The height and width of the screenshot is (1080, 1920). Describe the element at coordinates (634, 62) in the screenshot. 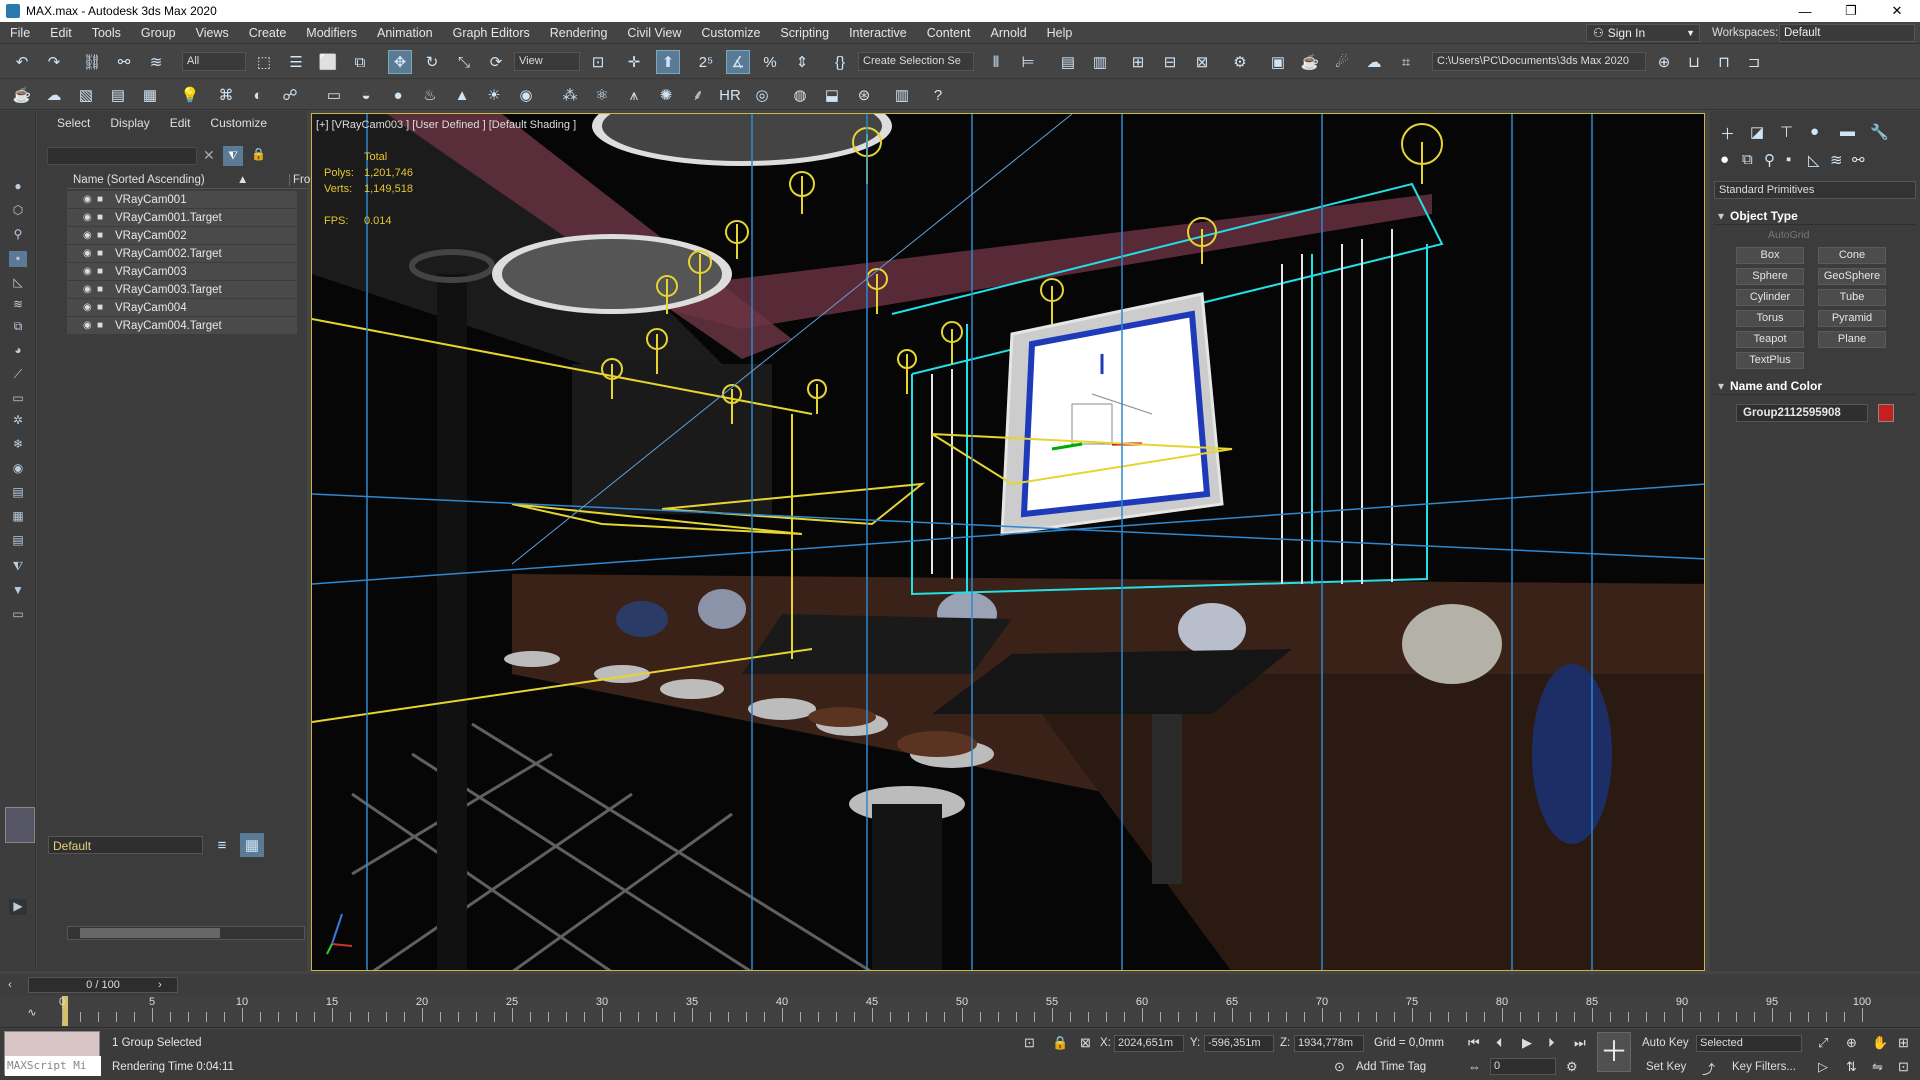

I see `select-manipulate-icon: ✛` at that location.